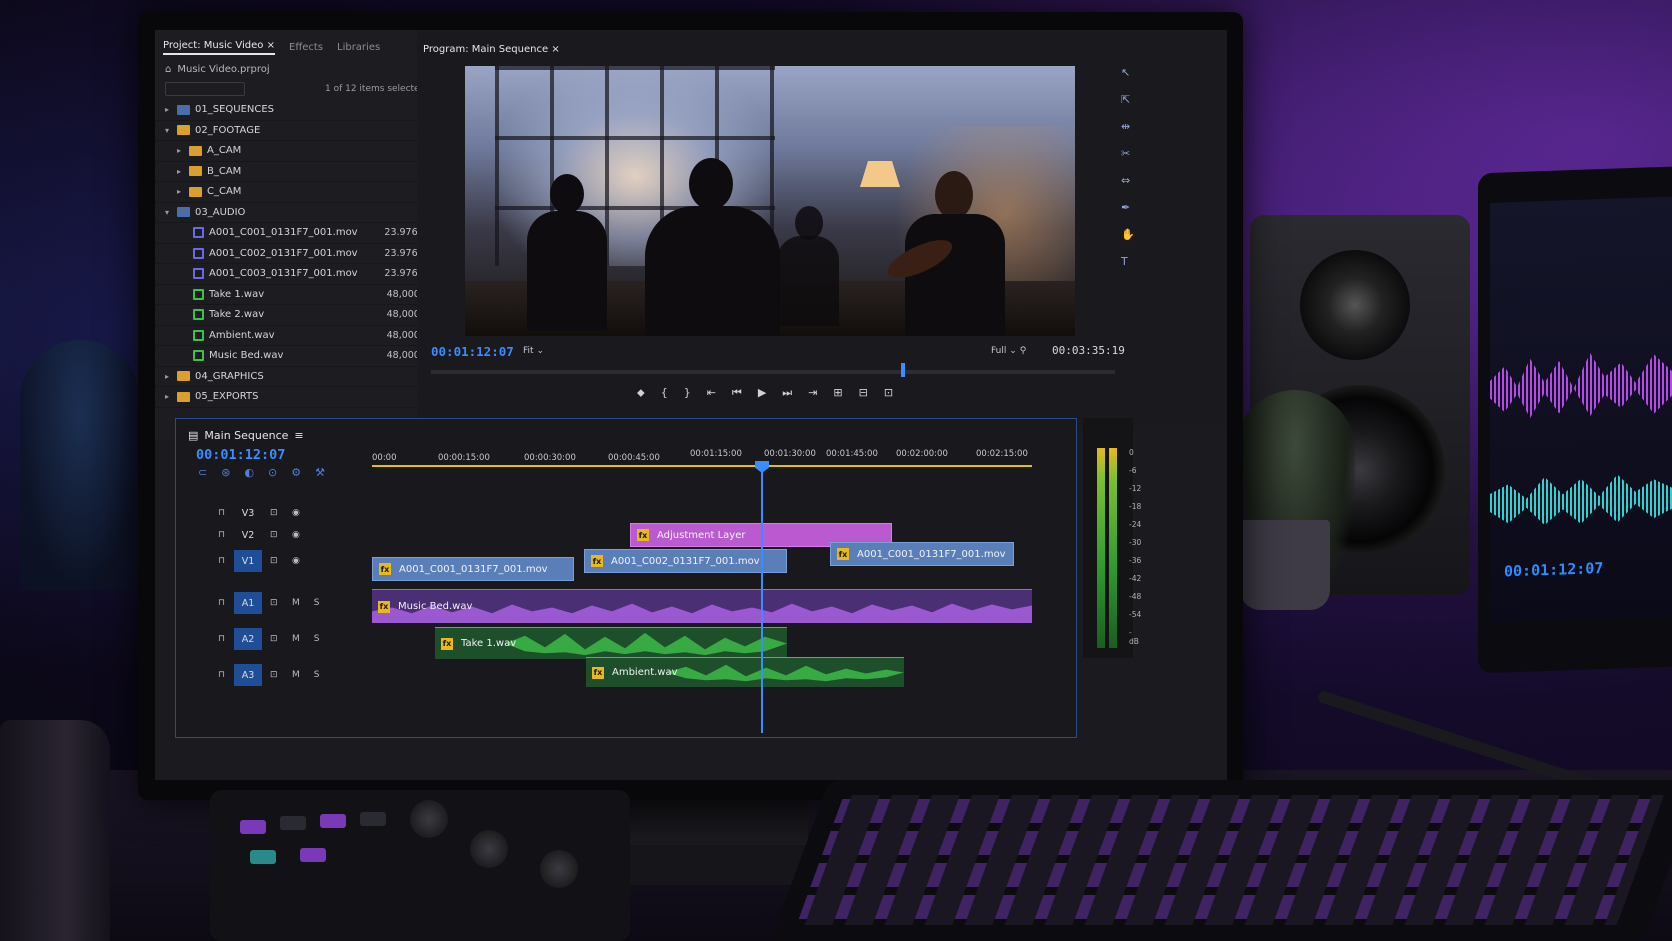 The width and height of the screenshot is (1672, 941). What do you see at coordinates (745, 672) in the screenshot?
I see `audio-clip: fx Ambient.wav` at bounding box center [745, 672].